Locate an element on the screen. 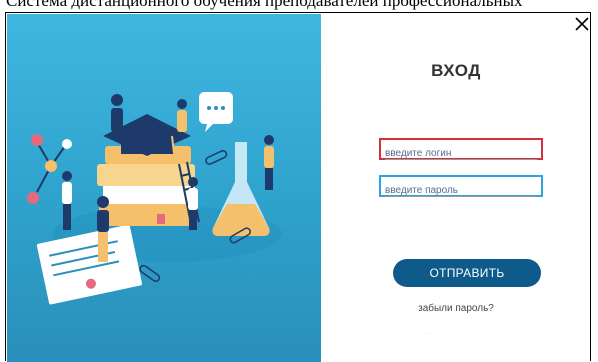  login-field is located at coordinates (461, 149).